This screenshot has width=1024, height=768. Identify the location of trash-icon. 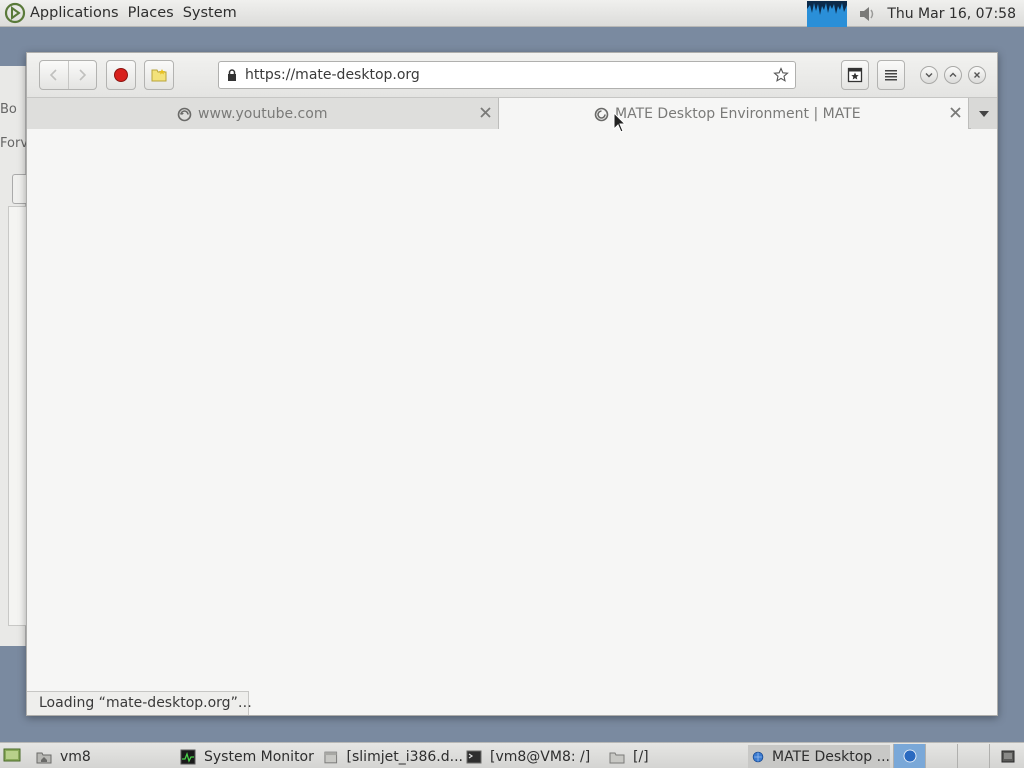
(1008, 756).